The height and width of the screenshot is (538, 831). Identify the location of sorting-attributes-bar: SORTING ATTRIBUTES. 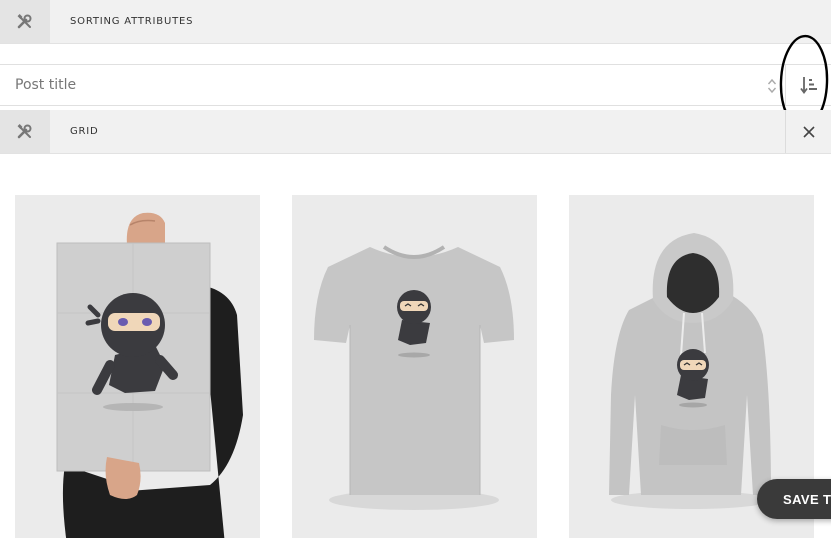
(415, 22).